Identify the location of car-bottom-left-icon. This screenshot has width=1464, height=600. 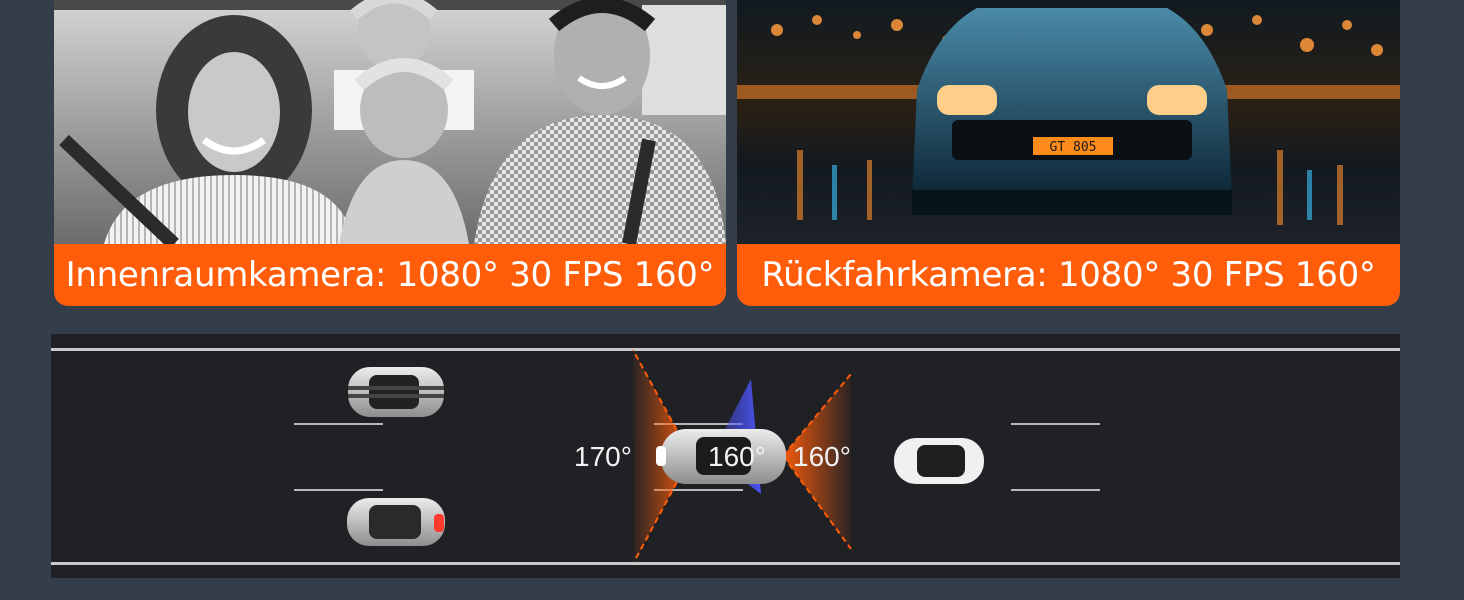
(396, 522).